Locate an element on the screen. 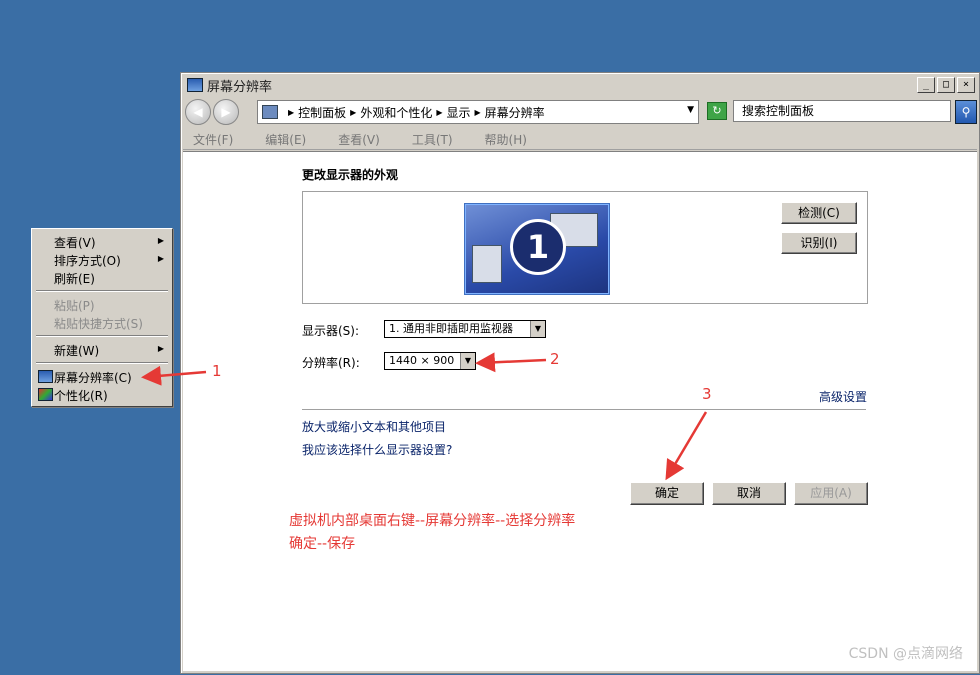 This screenshot has height=675, width=980. annotation-number-1: 1 is located at coordinates (217, 371).